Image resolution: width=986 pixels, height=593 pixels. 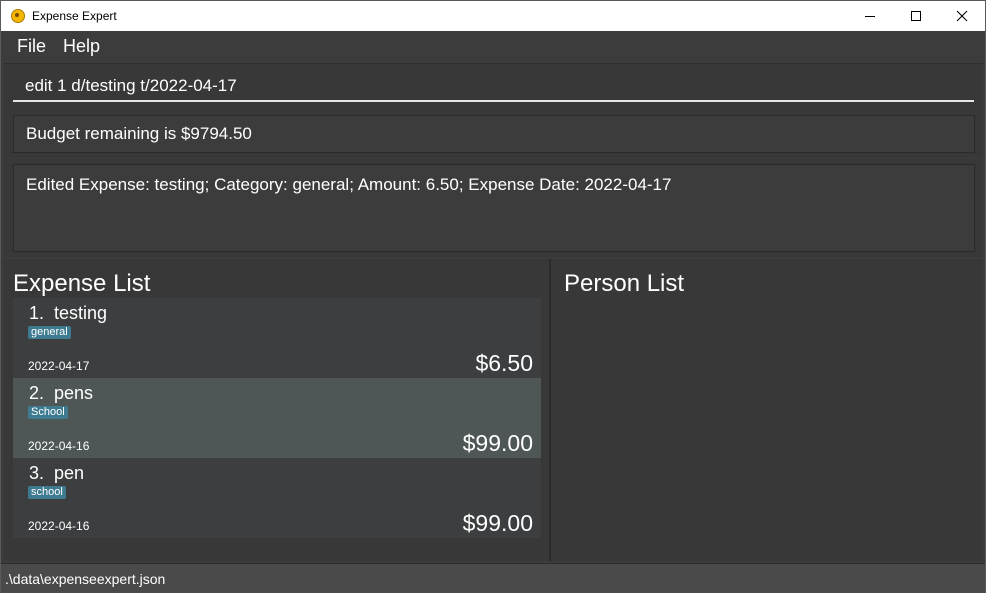 I want to click on command-box-pane, so click(x=493, y=86).